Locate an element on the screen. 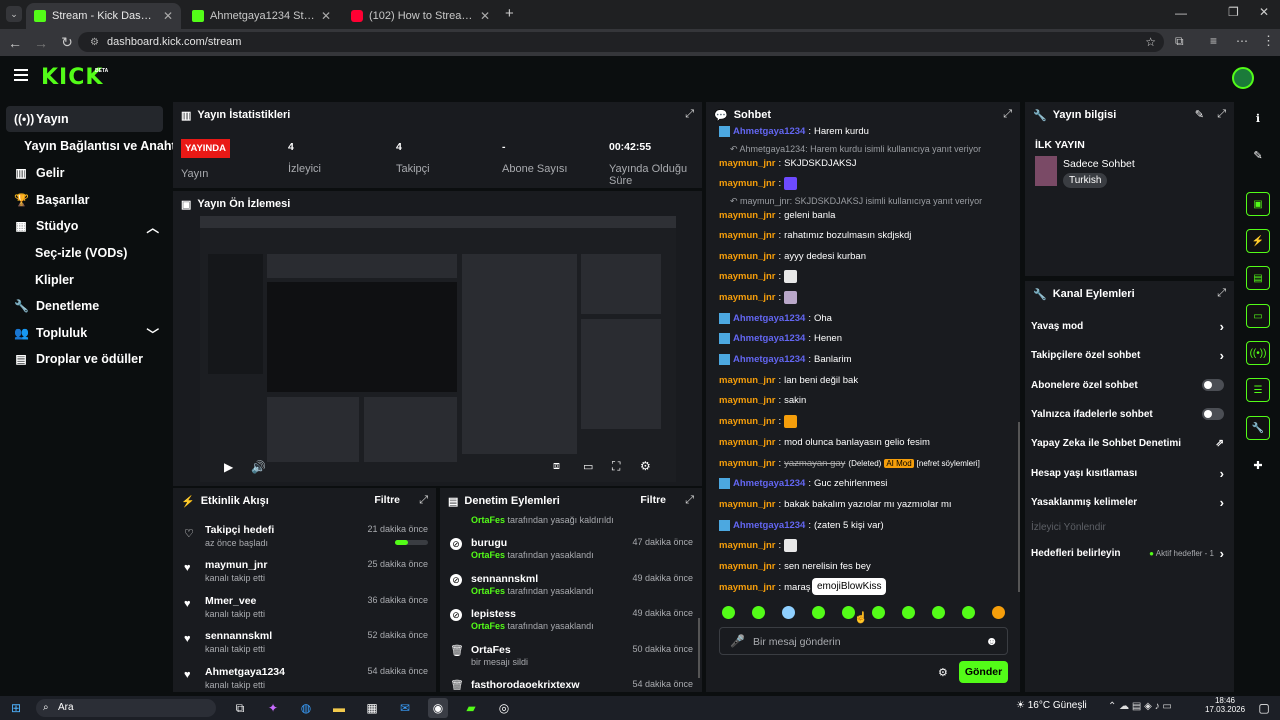 The width and height of the screenshot is (1280, 720). chat-message: Ahmetgaya1234: Harem kurdu is located at coordinates (864, 131).